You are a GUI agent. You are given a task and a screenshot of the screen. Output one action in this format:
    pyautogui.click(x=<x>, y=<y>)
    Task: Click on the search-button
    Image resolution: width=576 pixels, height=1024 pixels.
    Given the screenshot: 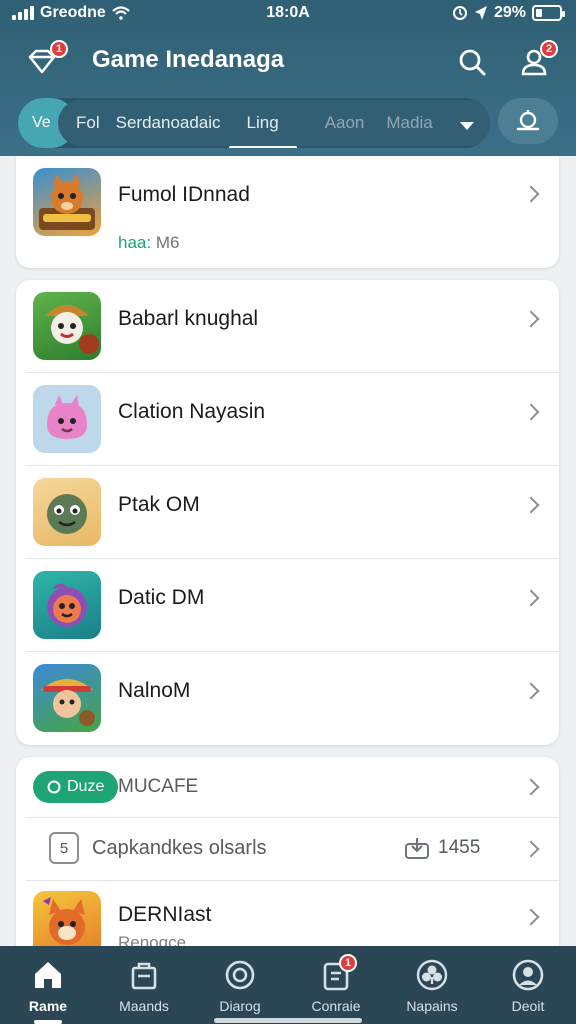 What is the action you would take?
    pyautogui.click(x=472, y=62)
    